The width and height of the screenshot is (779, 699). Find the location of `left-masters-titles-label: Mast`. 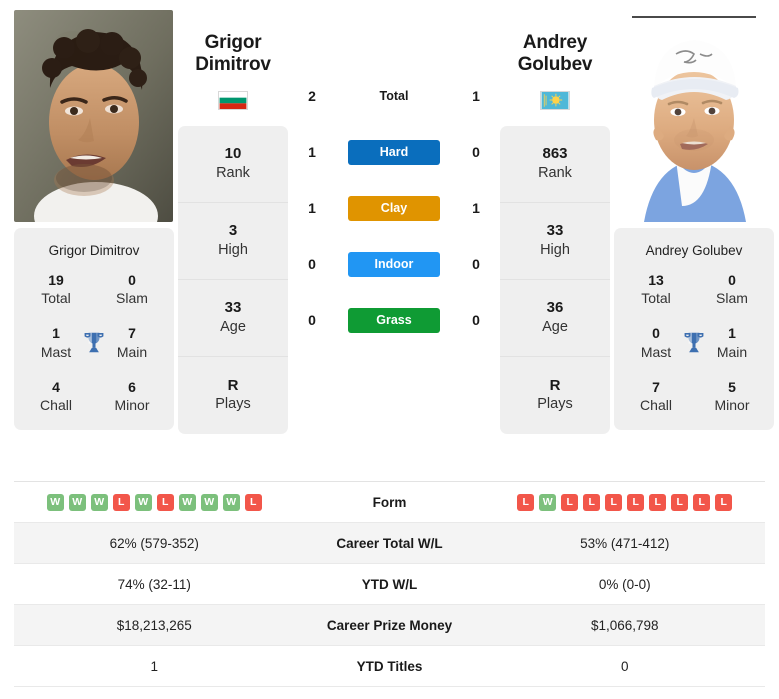

left-masters-titles-label: Mast is located at coordinates (56, 351).